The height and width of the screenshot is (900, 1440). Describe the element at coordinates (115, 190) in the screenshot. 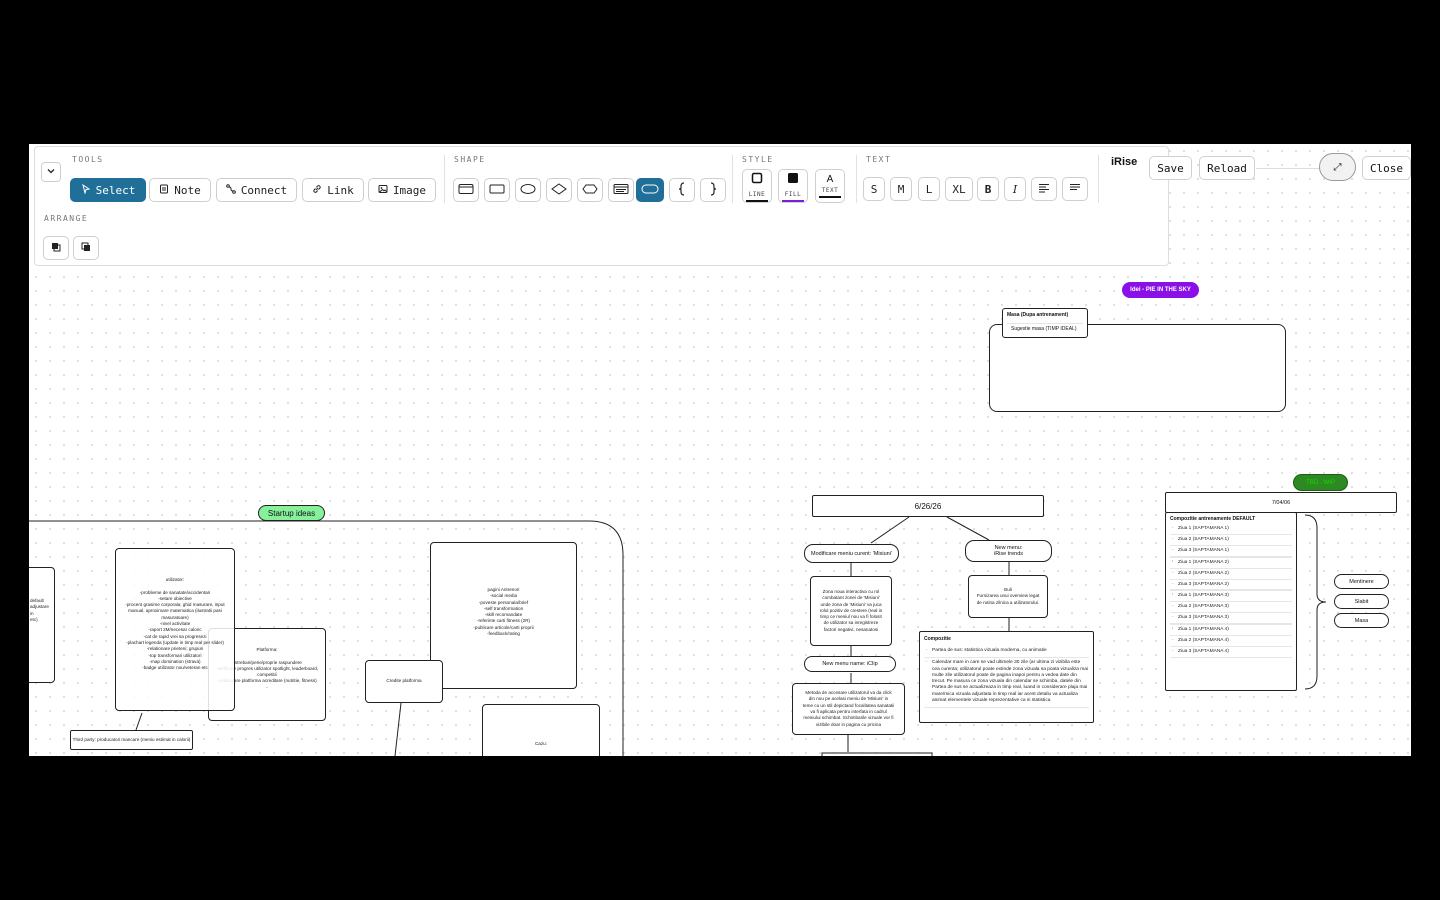

I see `select-tool-label: Select` at that location.